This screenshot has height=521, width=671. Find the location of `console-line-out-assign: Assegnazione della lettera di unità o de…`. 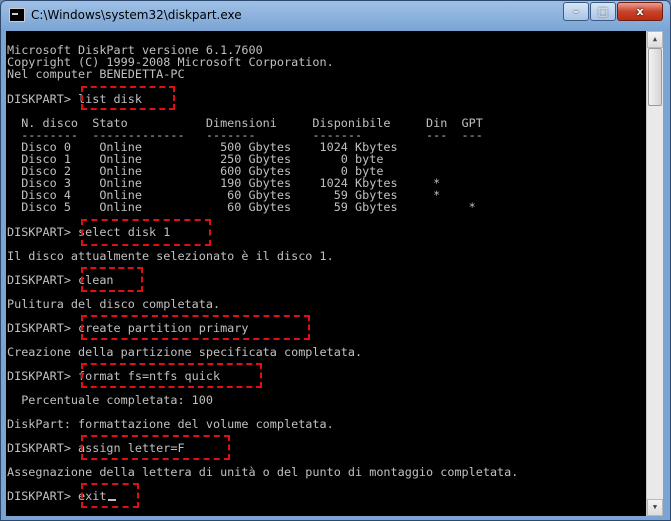

console-line-out-assign: Assegnazione della lettera di unità o de… is located at coordinates (263, 472).